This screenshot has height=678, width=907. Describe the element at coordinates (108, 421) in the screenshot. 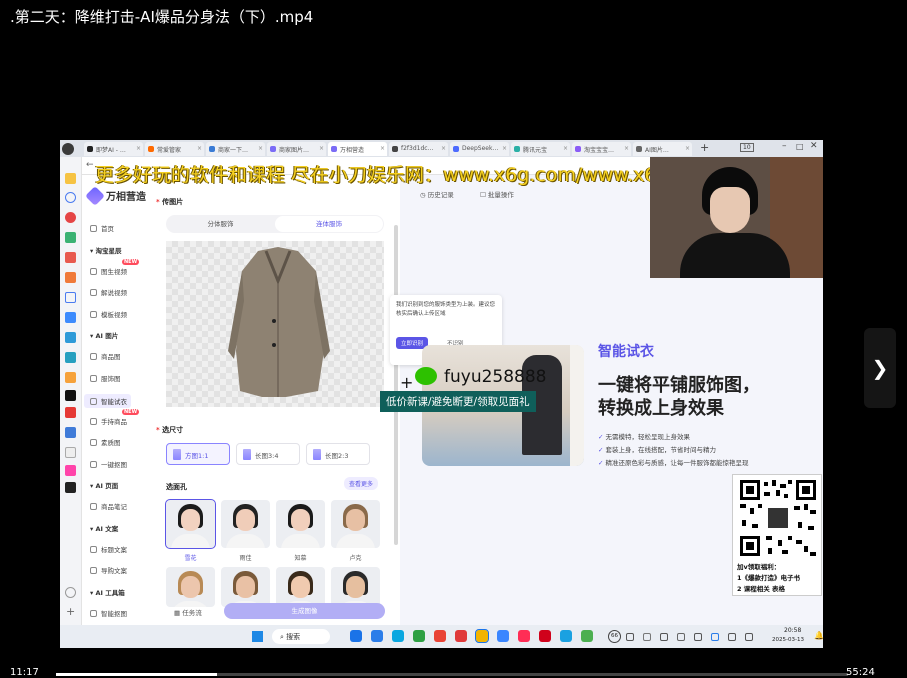

I see `nav-item: 手持商品` at that location.